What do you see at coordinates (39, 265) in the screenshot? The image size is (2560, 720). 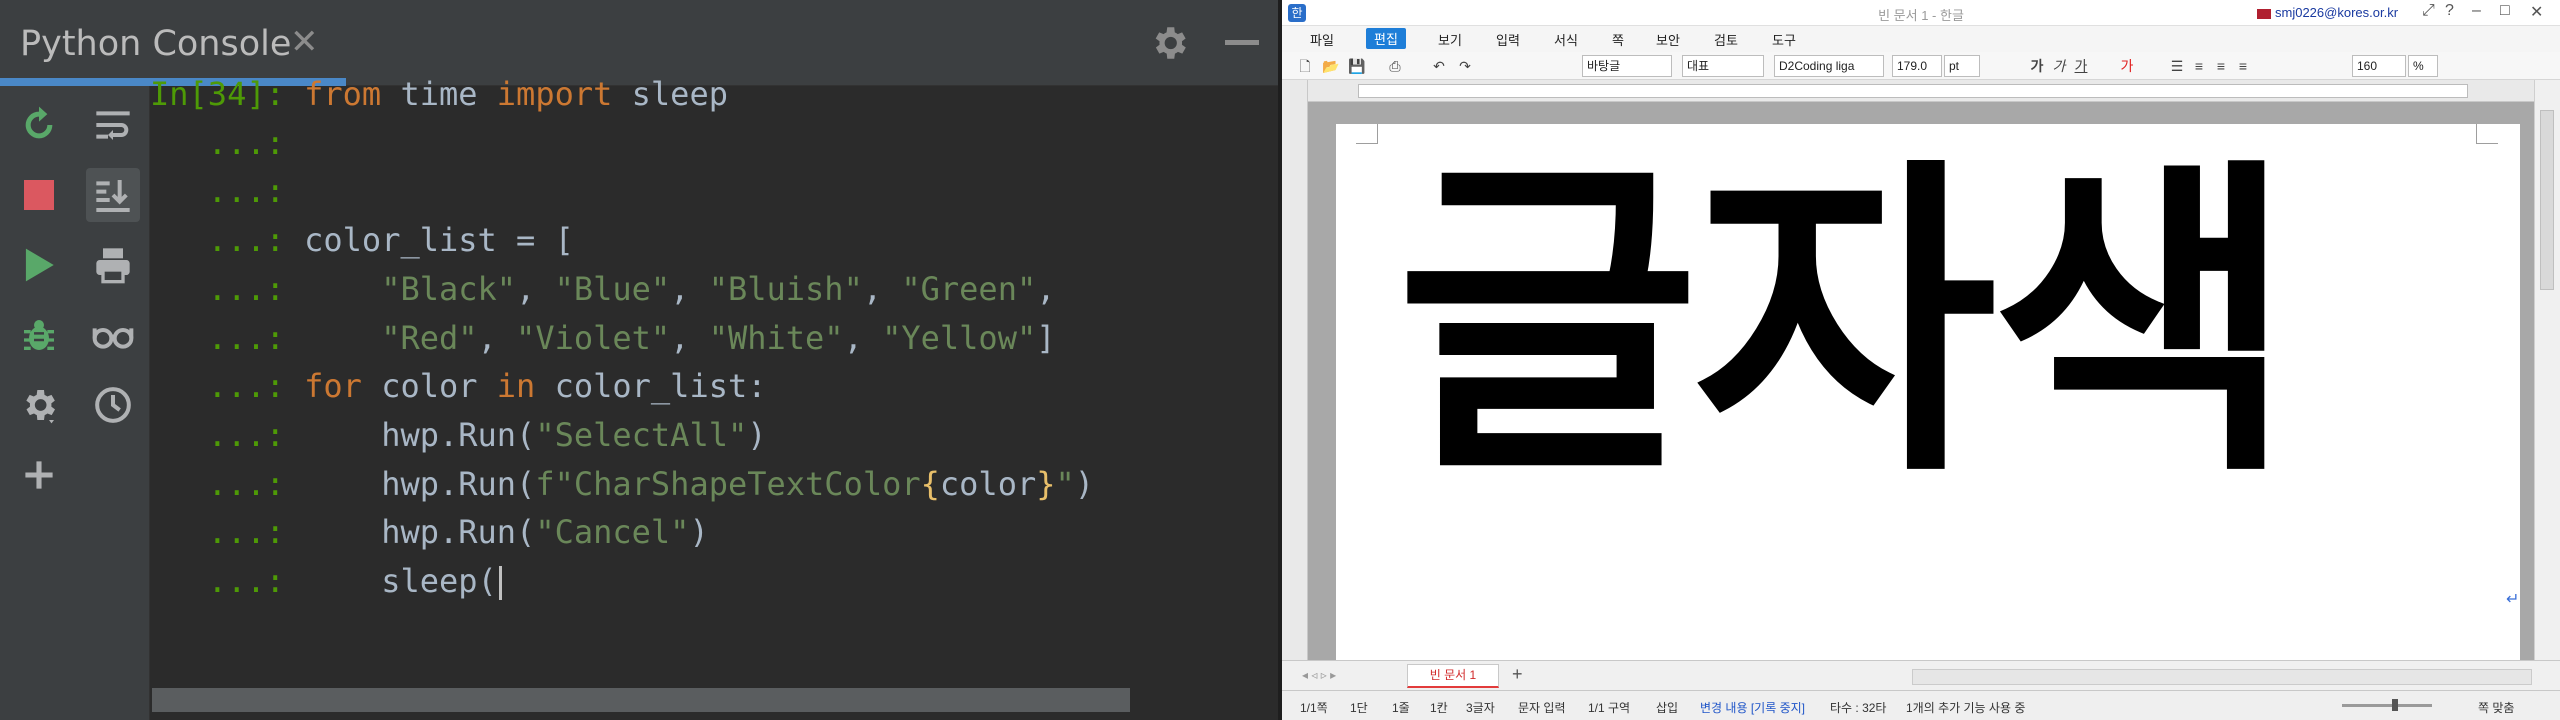 I see `run-icon` at bounding box center [39, 265].